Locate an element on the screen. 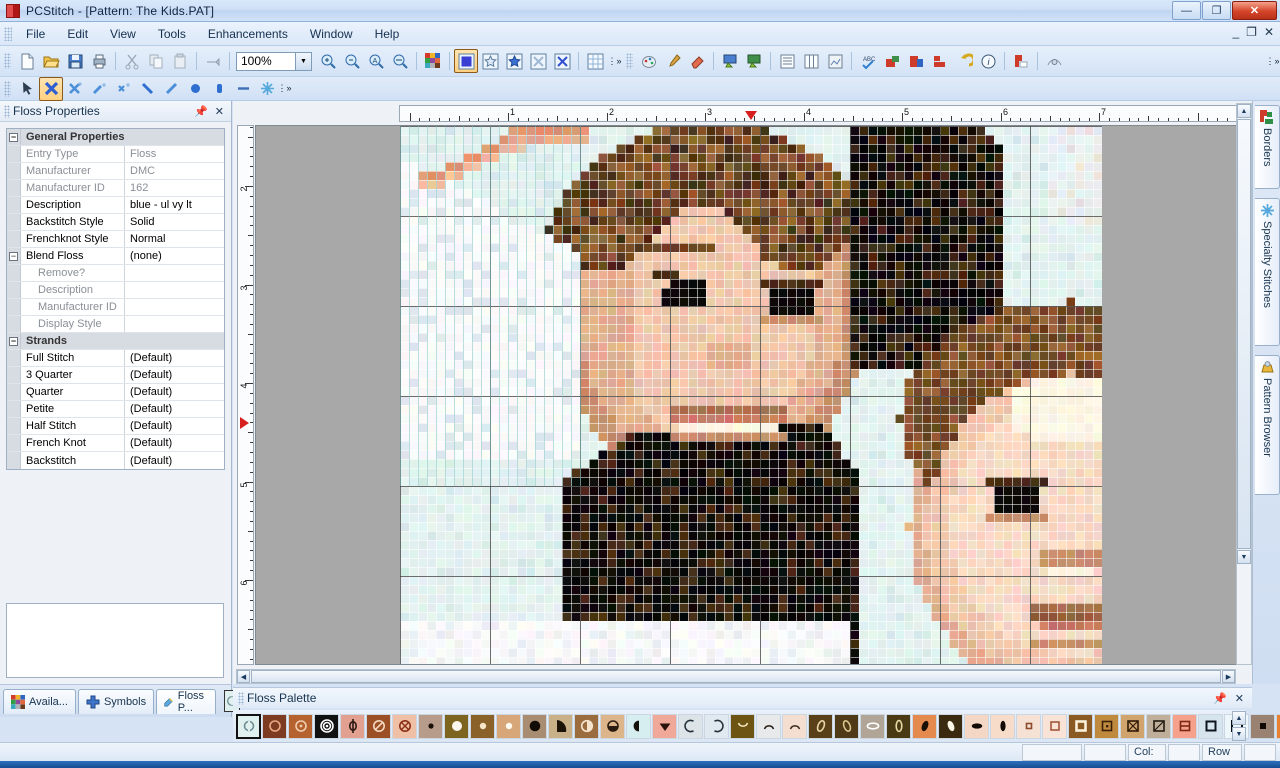  right-tab-pattern-browser: Pattern Browser is located at coordinates (1267, 425).